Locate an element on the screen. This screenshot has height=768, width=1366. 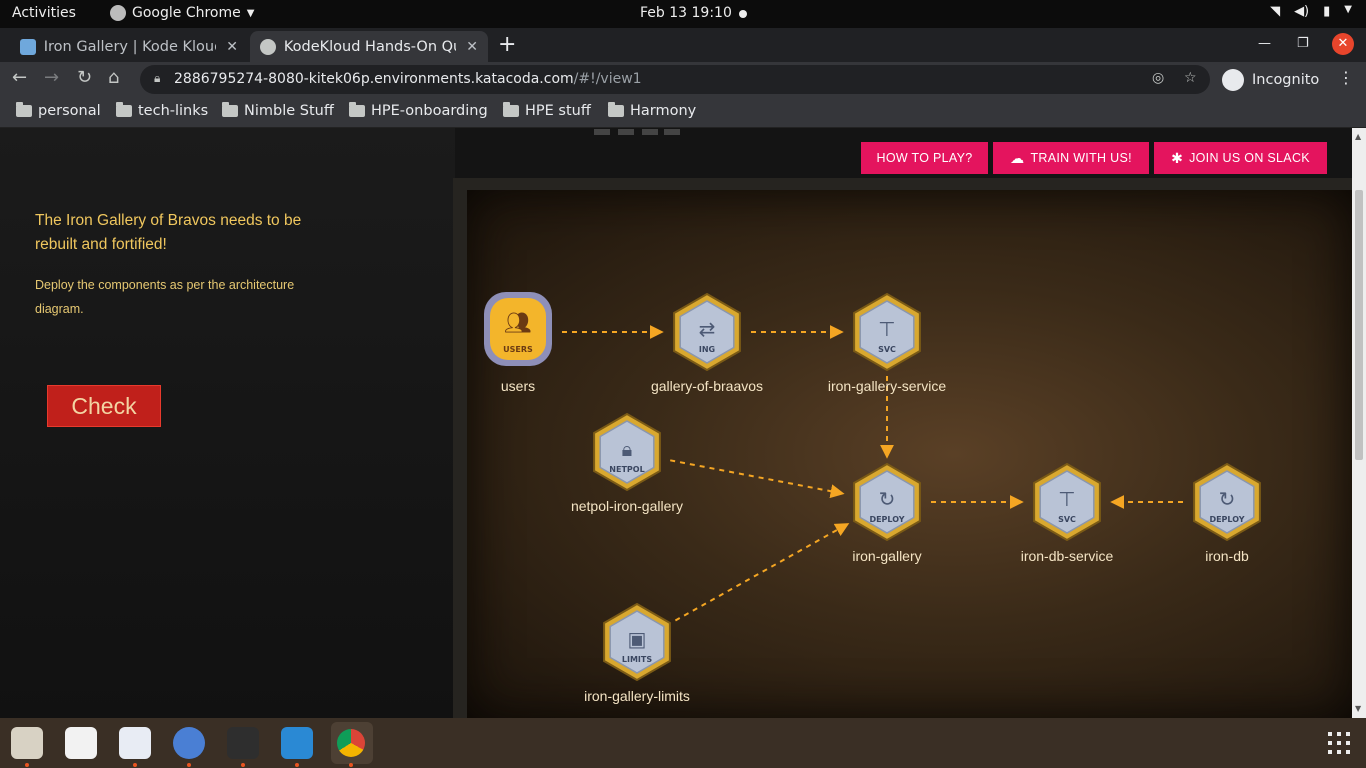
bookmark-label: HPE stuff is located at coordinates (558, 111).